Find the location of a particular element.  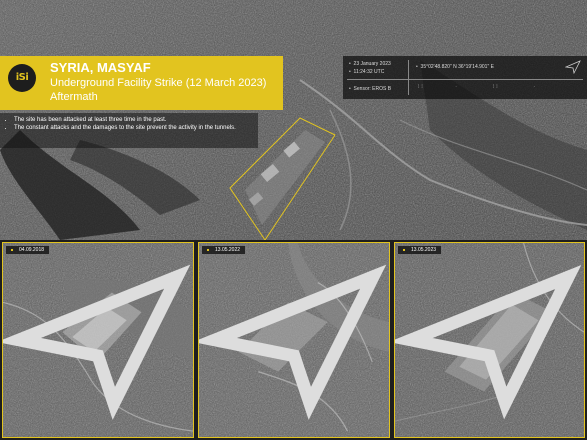

inset-image-2023: 13.05.2023 is located at coordinates (489, 340).